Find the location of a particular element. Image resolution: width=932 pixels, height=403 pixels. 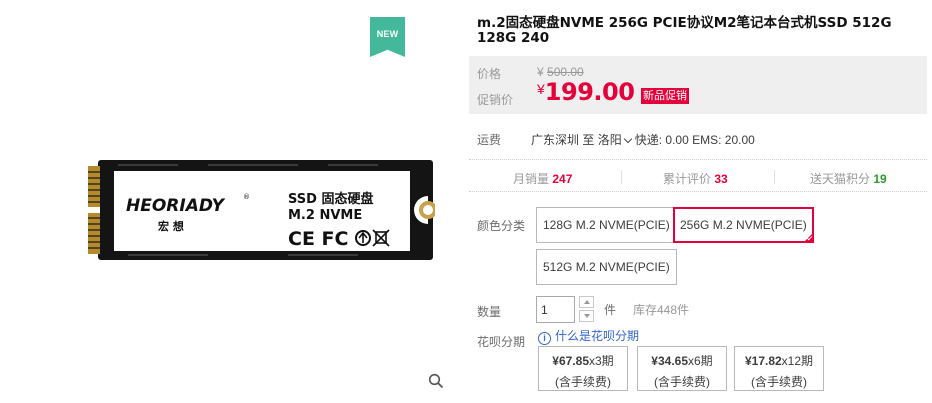

shipping-label: 运费 is located at coordinates (489, 140).